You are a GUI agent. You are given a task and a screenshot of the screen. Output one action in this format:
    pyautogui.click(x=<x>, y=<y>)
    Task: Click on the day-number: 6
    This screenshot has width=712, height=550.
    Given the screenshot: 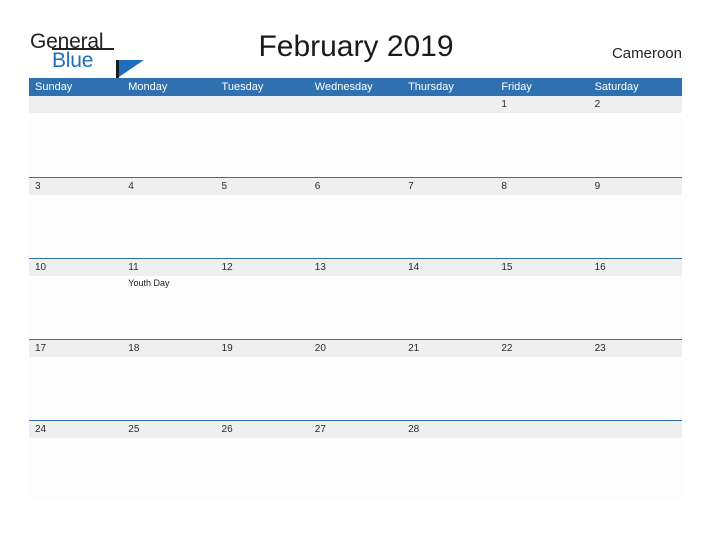 What is the action you would take?
    pyautogui.click(x=317, y=186)
    